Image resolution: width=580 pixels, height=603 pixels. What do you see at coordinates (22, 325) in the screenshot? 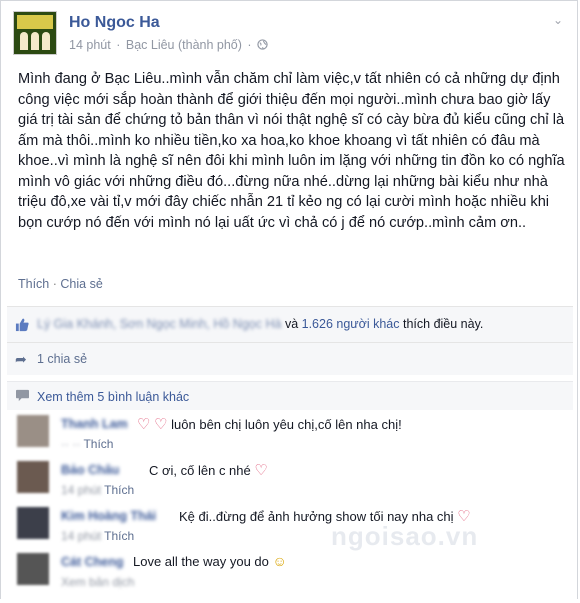
I see `thumbs-up-icon` at bounding box center [22, 325].